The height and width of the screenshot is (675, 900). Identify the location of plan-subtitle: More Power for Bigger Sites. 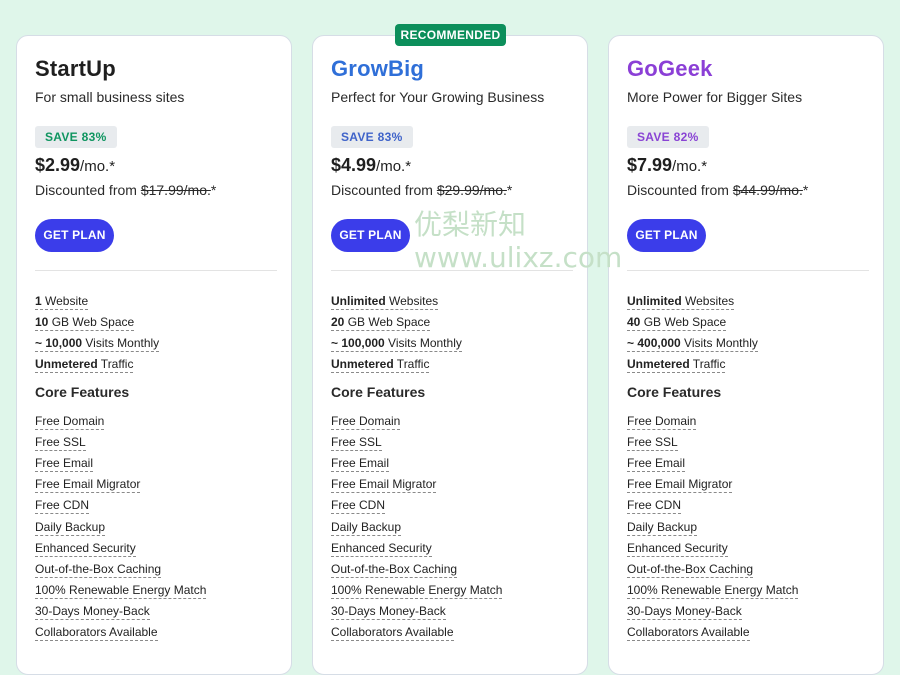
(715, 97).